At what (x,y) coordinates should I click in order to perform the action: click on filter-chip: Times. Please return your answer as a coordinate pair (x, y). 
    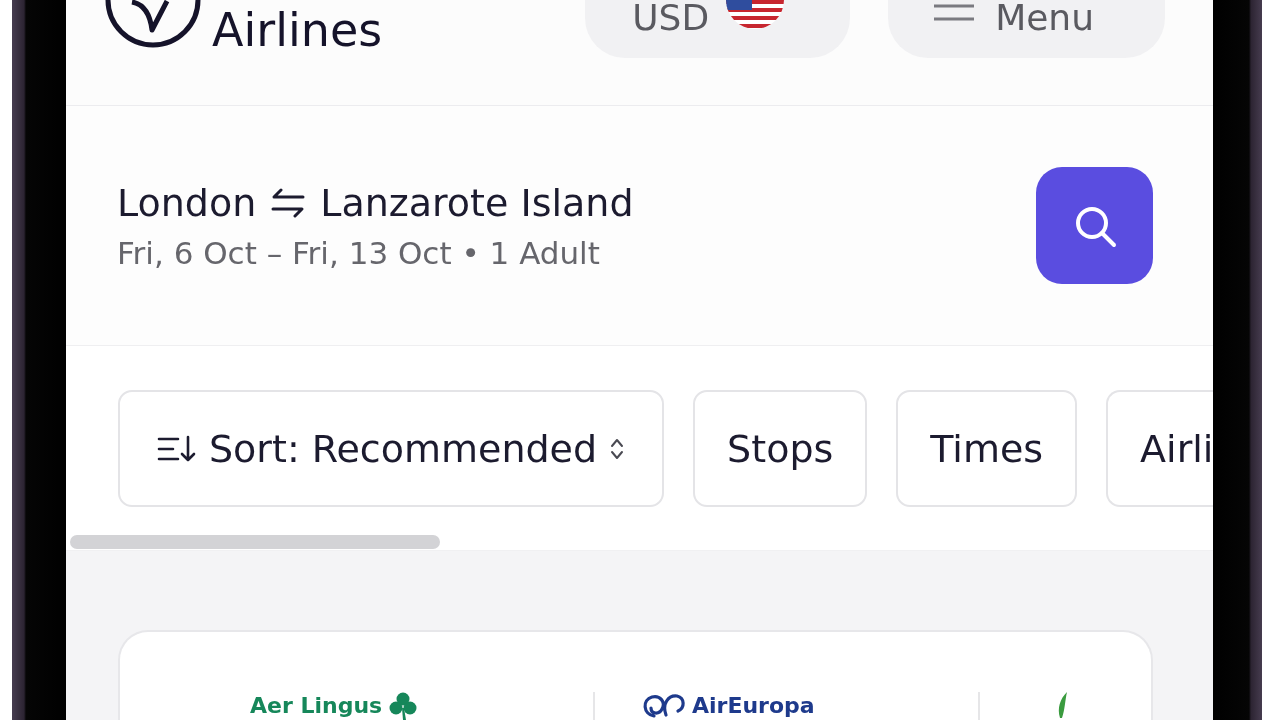
    Looking at the image, I should click on (987, 448).